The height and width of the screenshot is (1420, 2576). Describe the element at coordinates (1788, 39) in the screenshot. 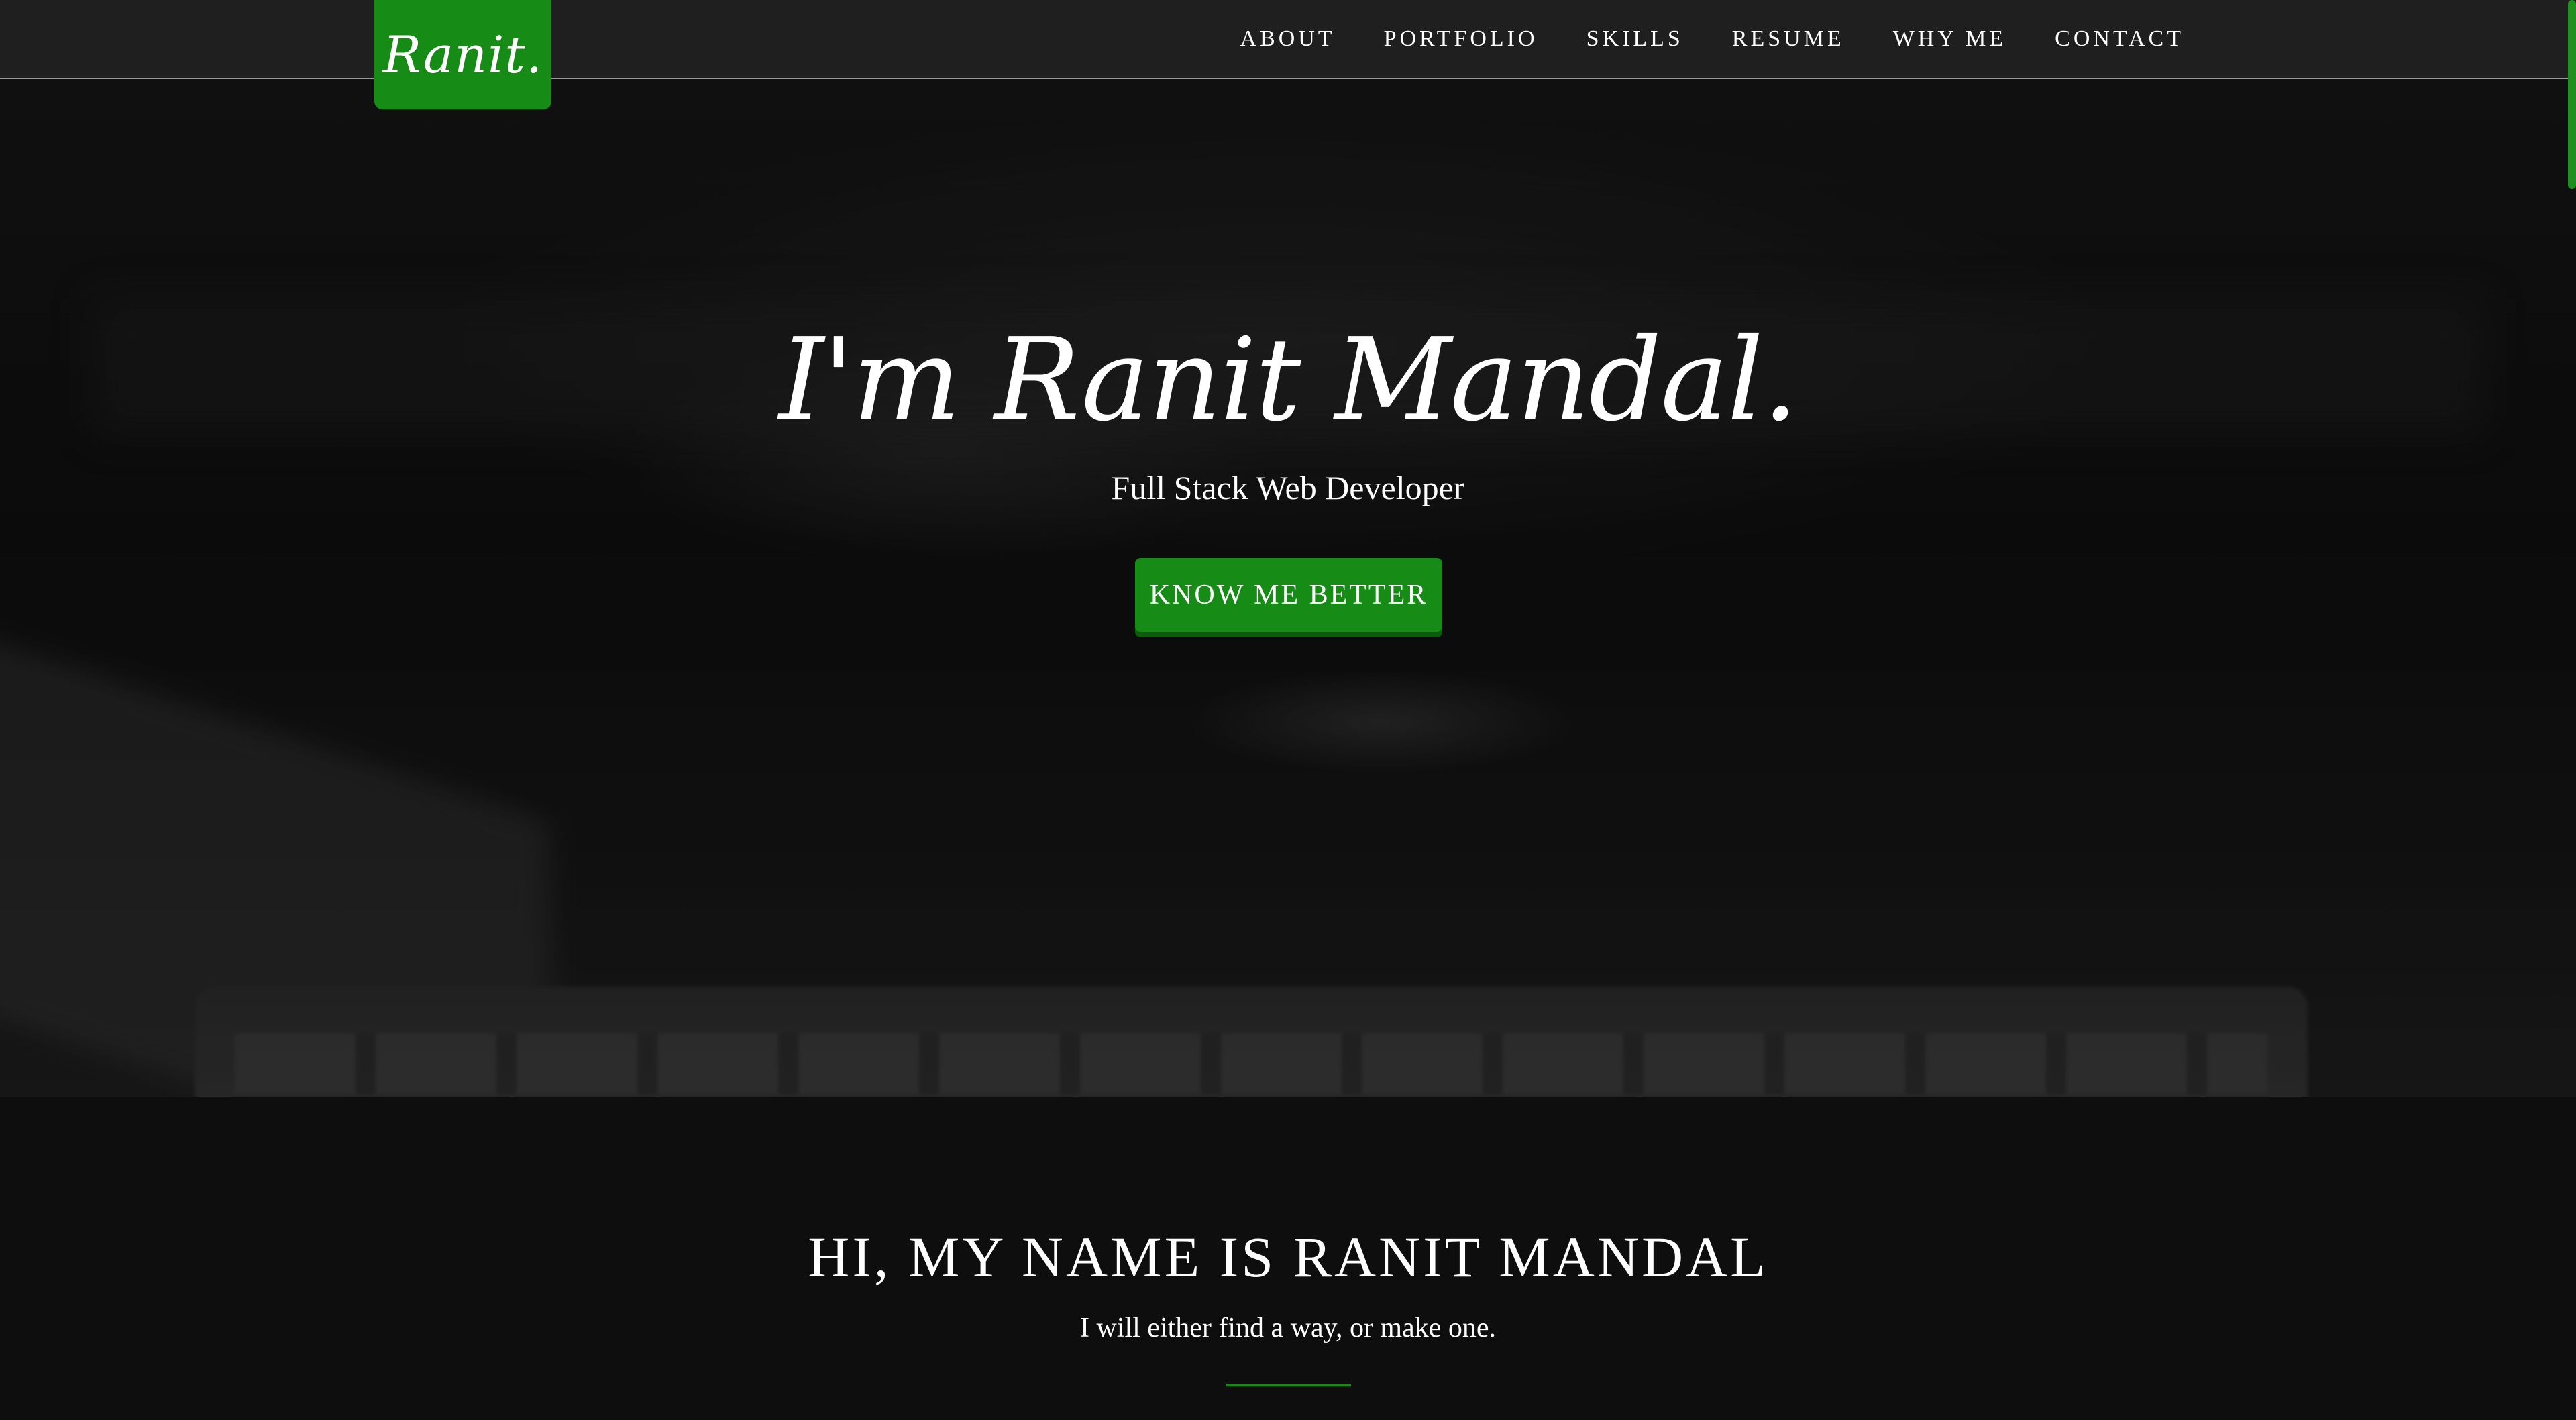

I see `nav-item-resume: RESUME` at that location.